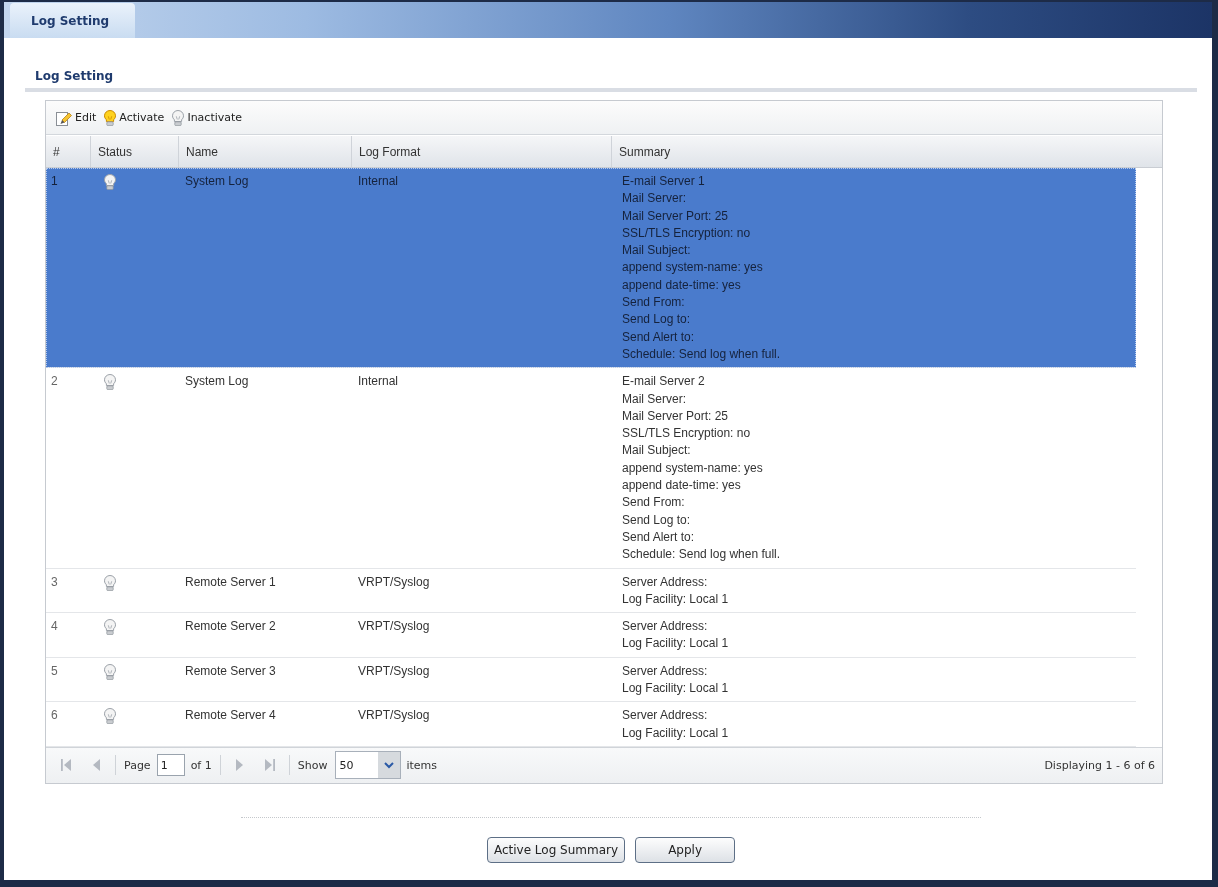 The height and width of the screenshot is (887, 1218). I want to click on table-cell-text: 1, so click(54, 181).